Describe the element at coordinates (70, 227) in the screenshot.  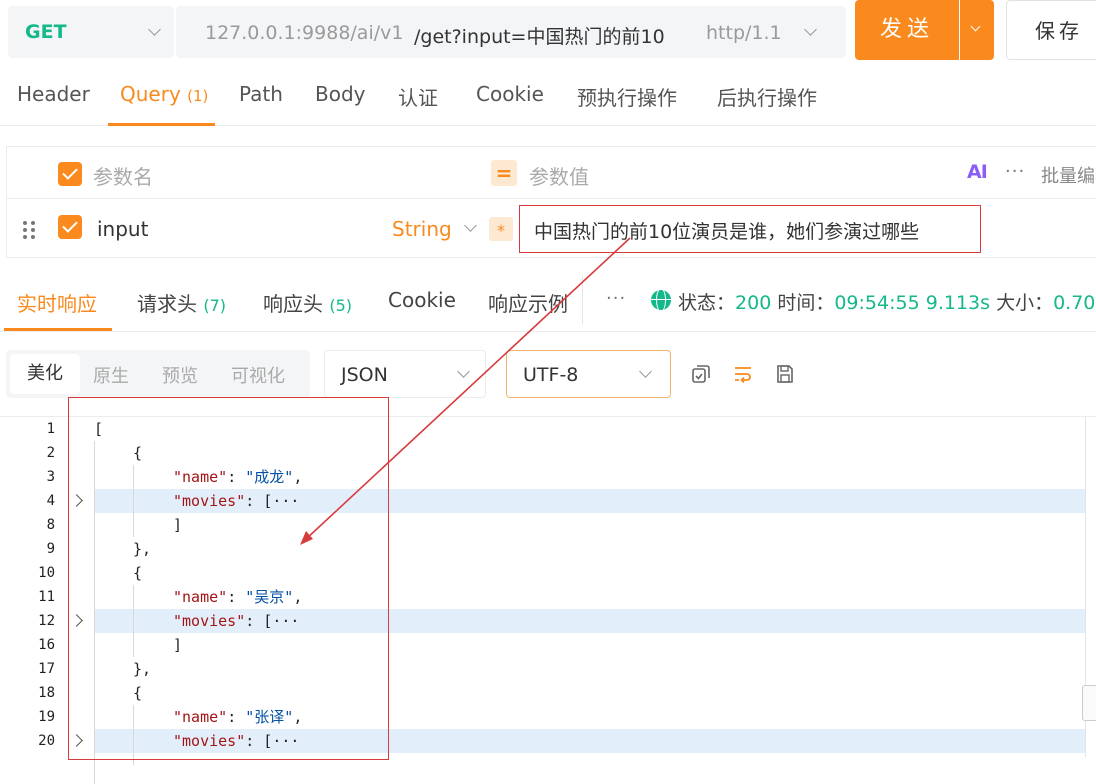
I see `param-enabled-checkbox` at that location.